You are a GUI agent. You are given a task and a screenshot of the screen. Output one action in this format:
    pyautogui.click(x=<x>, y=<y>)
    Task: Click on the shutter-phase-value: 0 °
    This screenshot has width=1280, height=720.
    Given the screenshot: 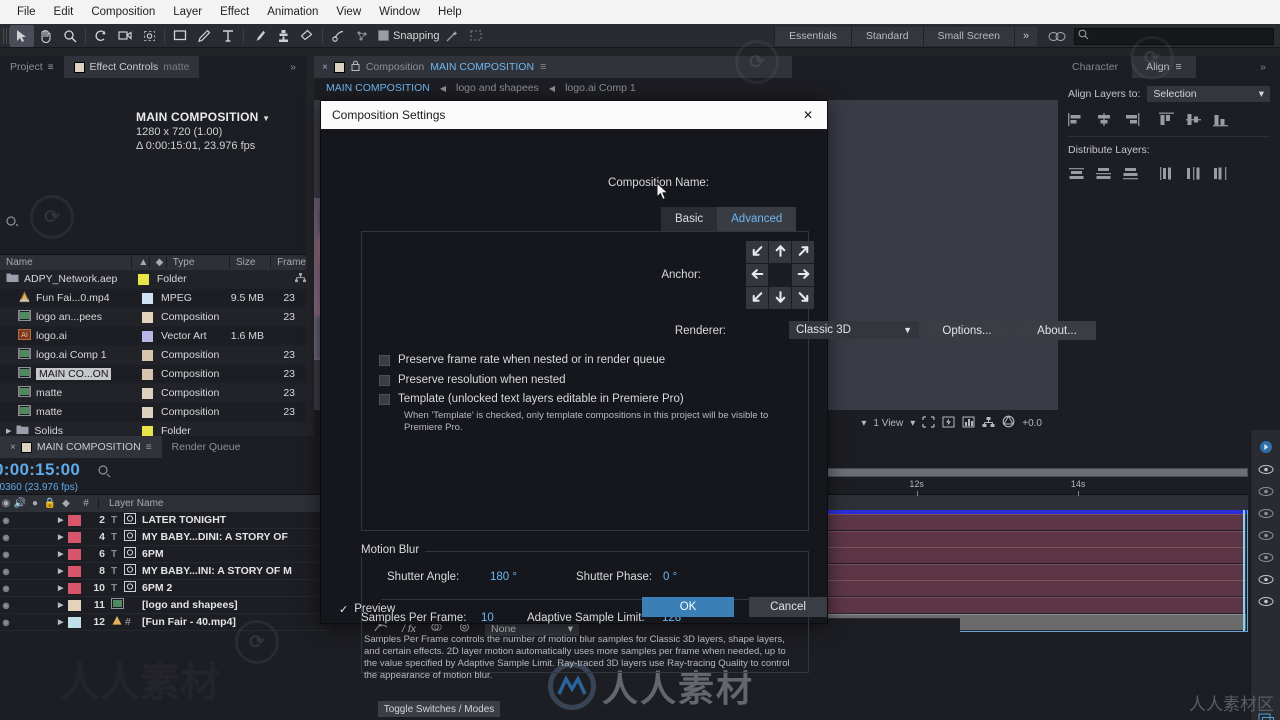 What is the action you would take?
    pyautogui.click(x=670, y=577)
    